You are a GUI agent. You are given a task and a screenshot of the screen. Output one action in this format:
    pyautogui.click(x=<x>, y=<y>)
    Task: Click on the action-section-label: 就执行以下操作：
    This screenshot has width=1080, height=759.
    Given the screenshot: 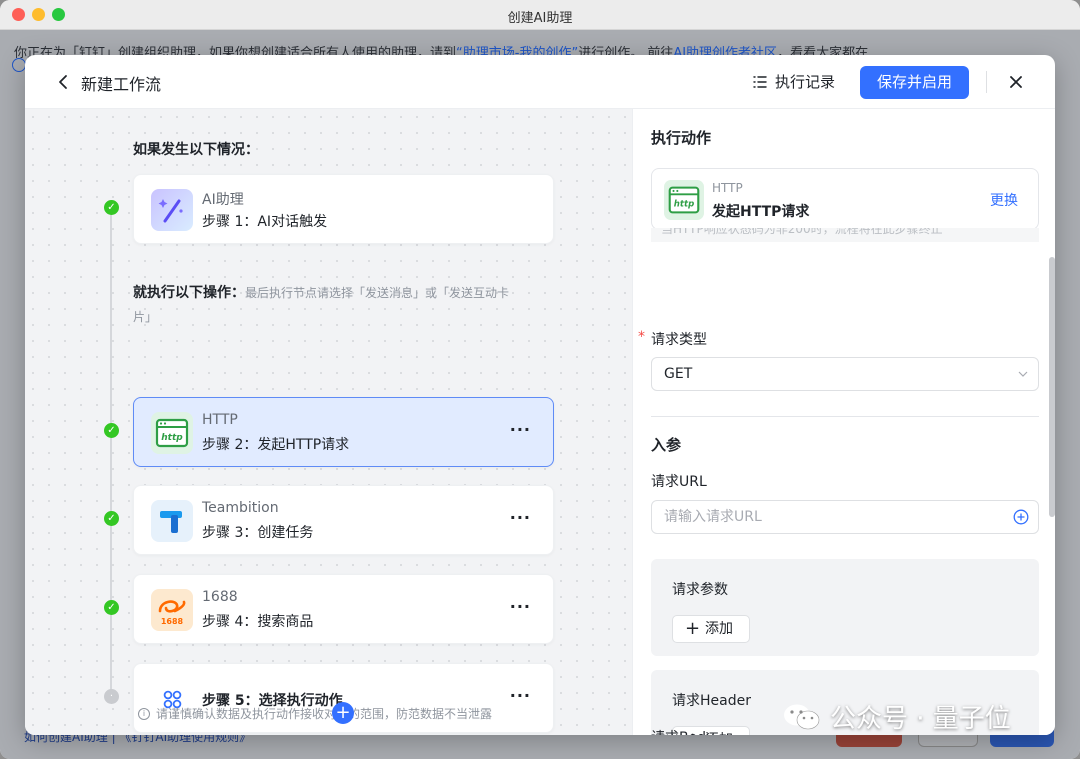 What is the action you would take?
    pyautogui.click(x=189, y=293)
    